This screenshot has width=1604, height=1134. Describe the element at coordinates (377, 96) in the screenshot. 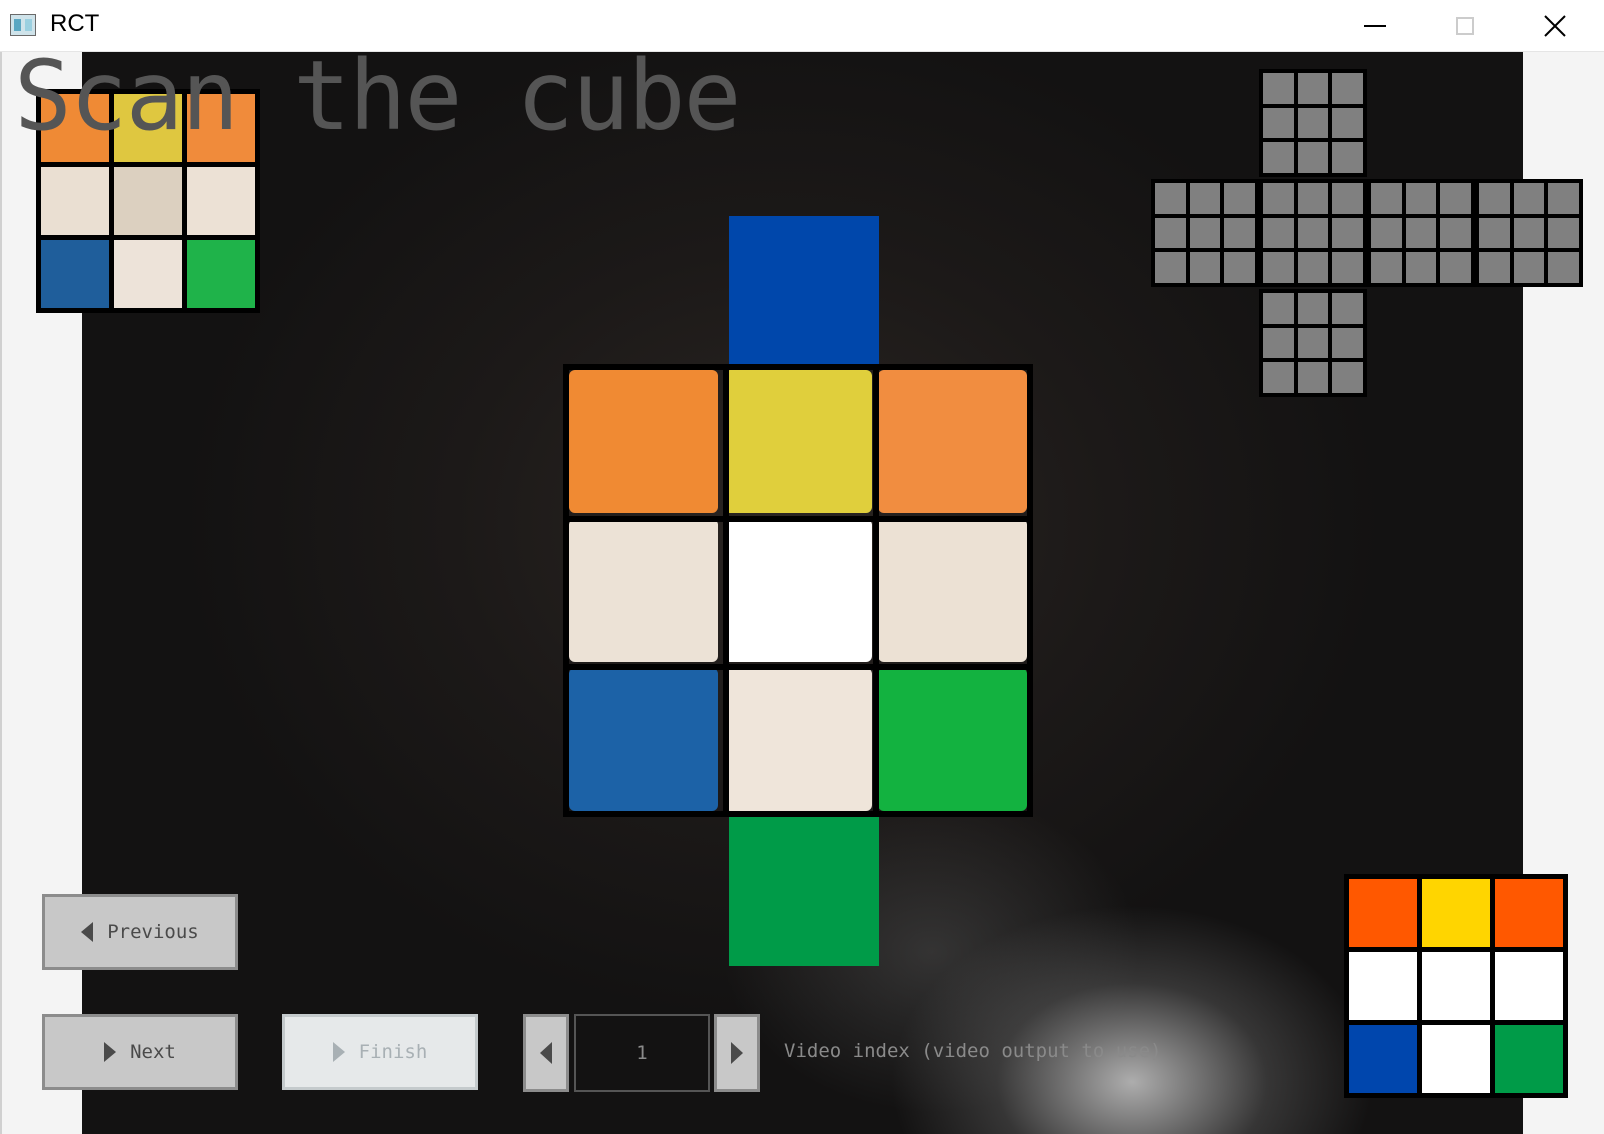

I see `page-title: Scan the cube` at that location.